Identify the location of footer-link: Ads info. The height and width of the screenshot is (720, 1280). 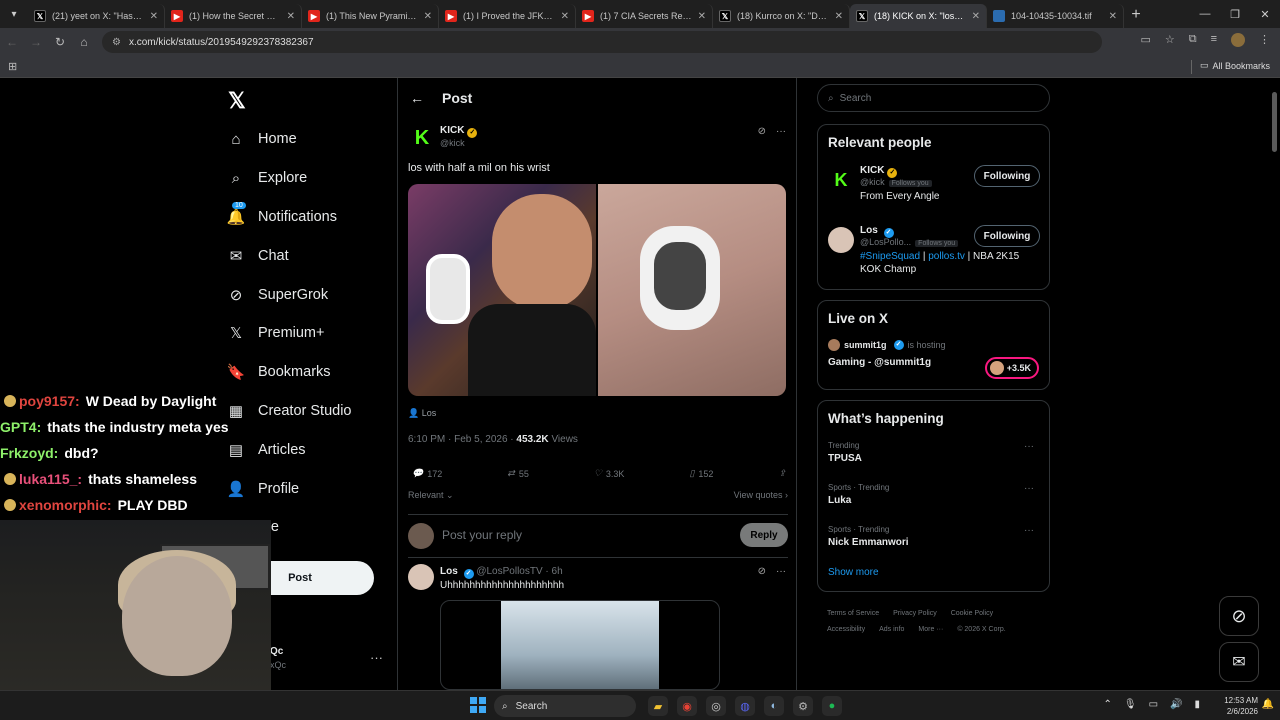
(891, 629).